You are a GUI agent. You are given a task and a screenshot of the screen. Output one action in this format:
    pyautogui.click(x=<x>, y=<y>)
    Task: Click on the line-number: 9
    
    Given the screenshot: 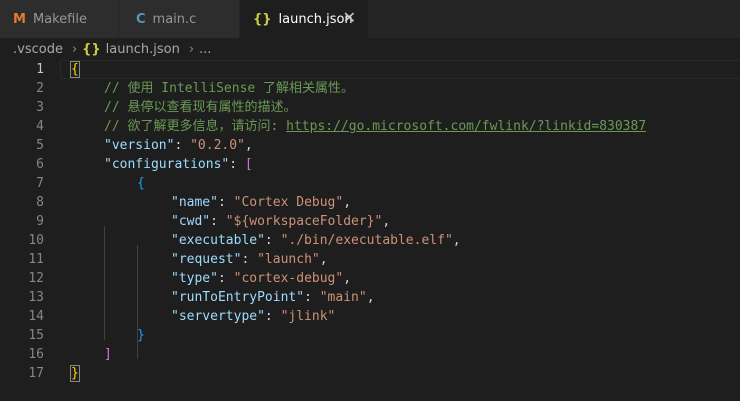 What is the action you would take?
    pyautogui.click(x=40, y=221)
    